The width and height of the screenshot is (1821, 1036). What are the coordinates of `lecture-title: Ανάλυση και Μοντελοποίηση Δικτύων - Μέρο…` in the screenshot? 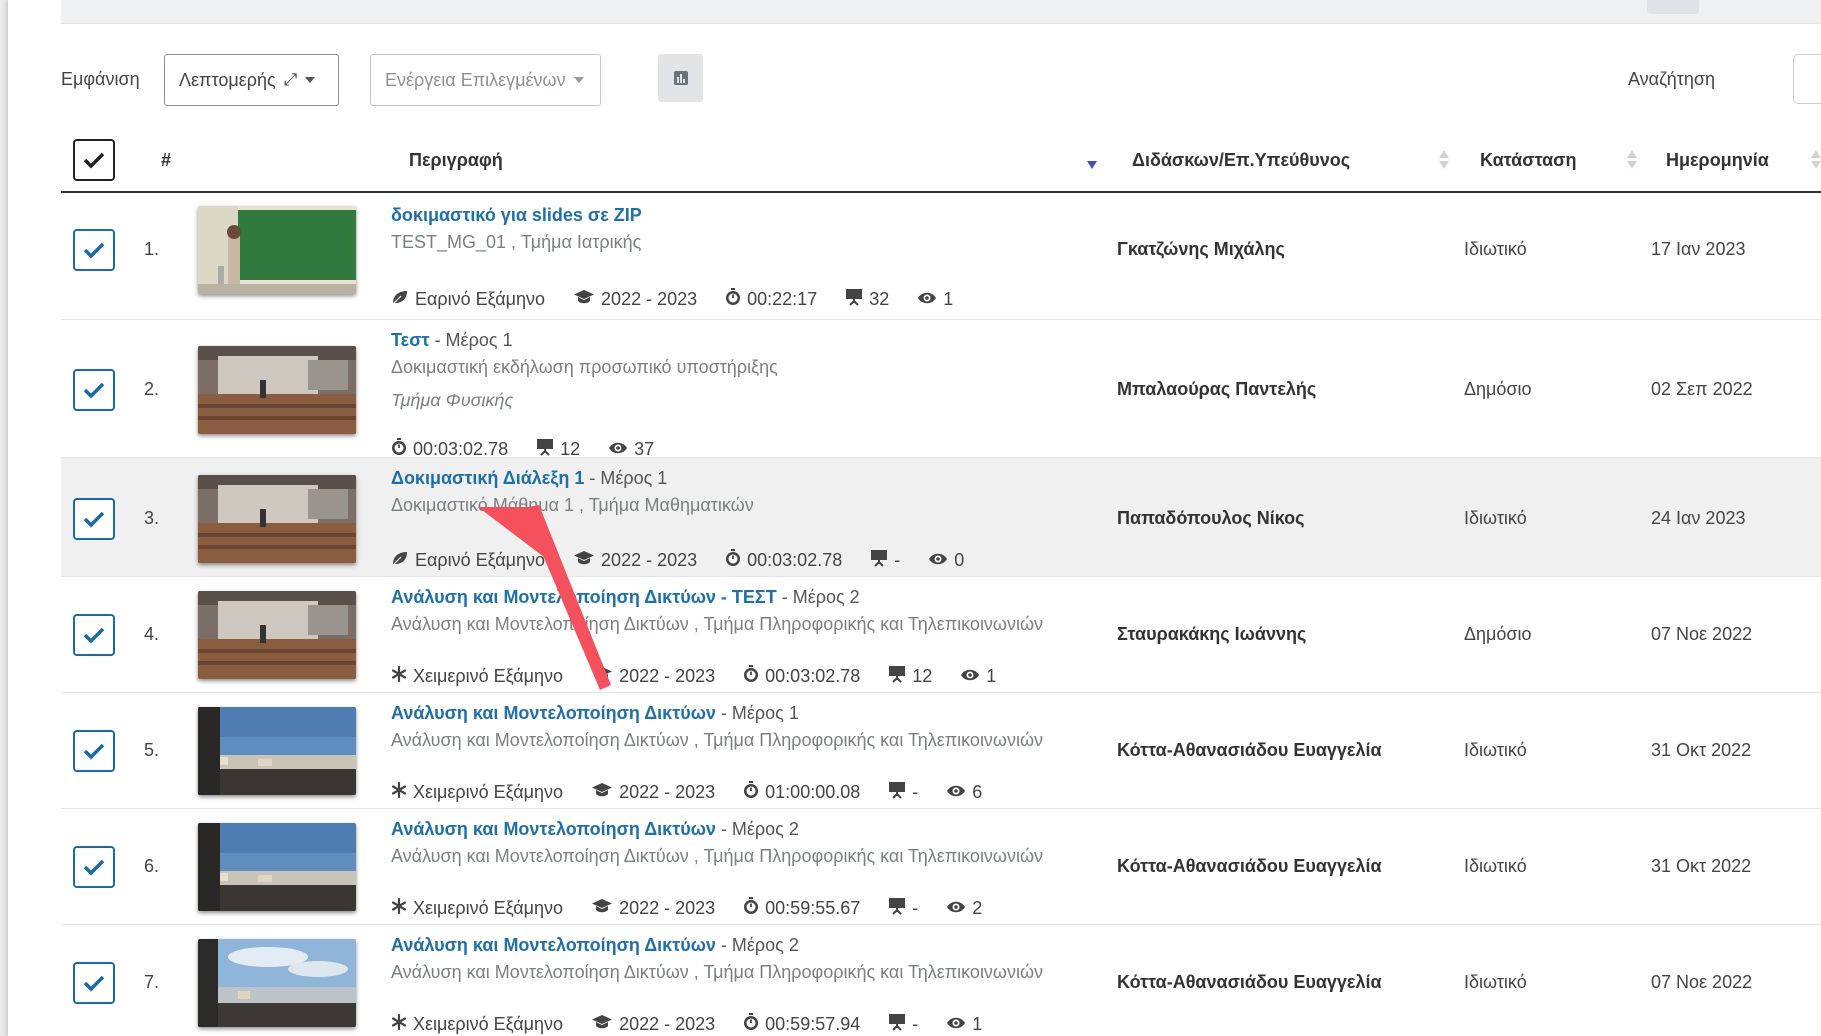 It's located at (595, 945).